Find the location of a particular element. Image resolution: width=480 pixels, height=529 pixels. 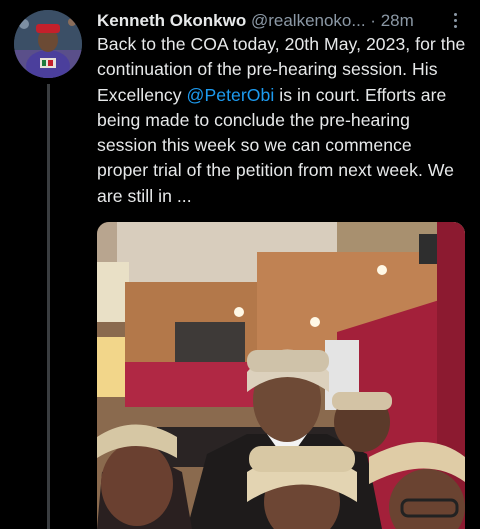

tweet-header: Kenneth Okonkwo @realkenoko... · 28m is located at coordinates (282, 21).